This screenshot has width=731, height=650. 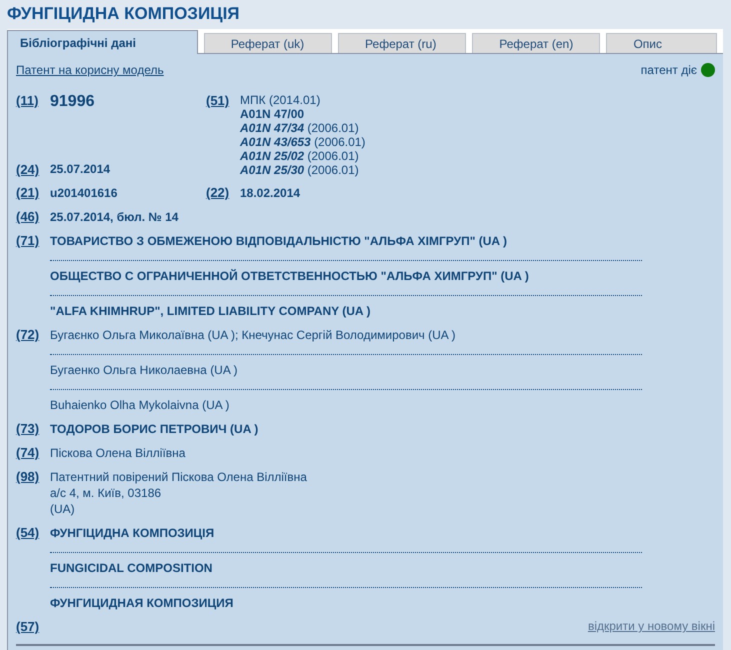 I want to click on address-line: Патентний повірений Піскова Олена Вілліївна, so click(x=179, y=477).